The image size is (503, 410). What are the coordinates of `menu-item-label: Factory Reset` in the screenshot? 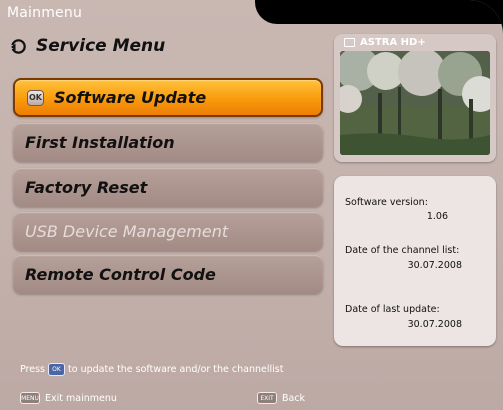 It's located at (86, 187).